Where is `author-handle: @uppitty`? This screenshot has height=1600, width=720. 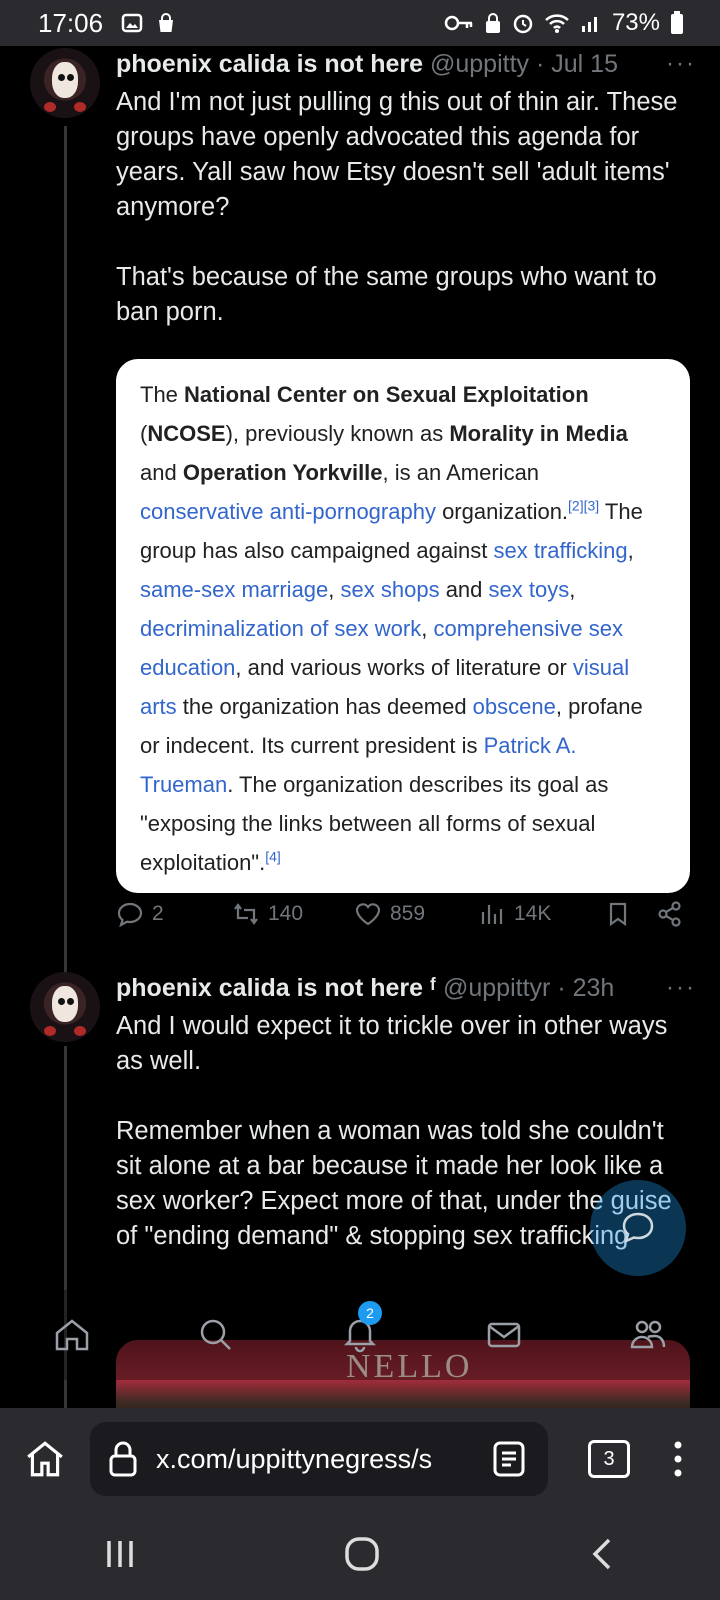
author-handle: @uppitty is located at coordinates (479, 64).